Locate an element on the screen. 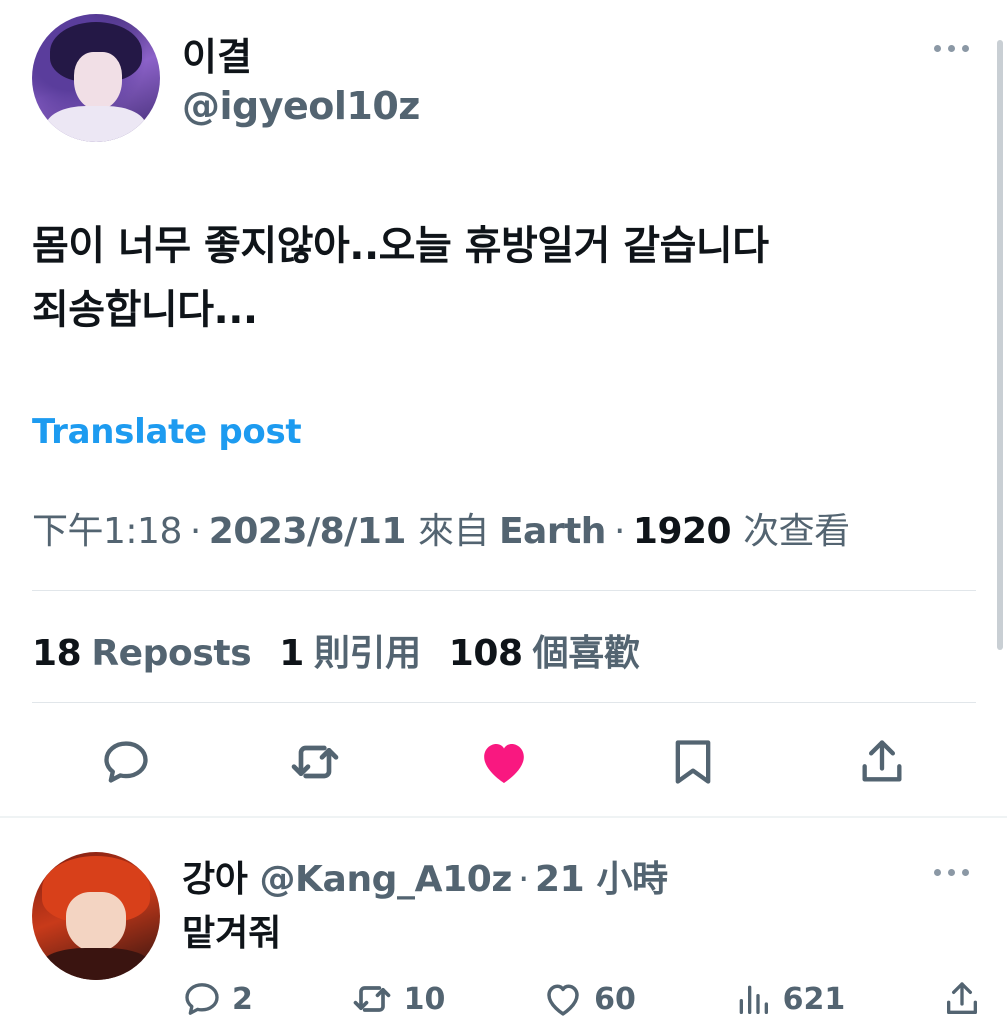  likes-label: 個喜歡 is located at coordinates (586, 650).